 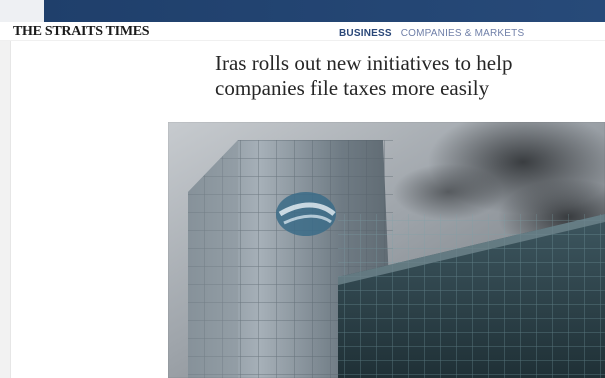 What do you see at coordinates (463, 33) in the screenshot?
I see `nav-companies-markets-link: COMPANIES & MARKETS` at bounding box center [463, 33].